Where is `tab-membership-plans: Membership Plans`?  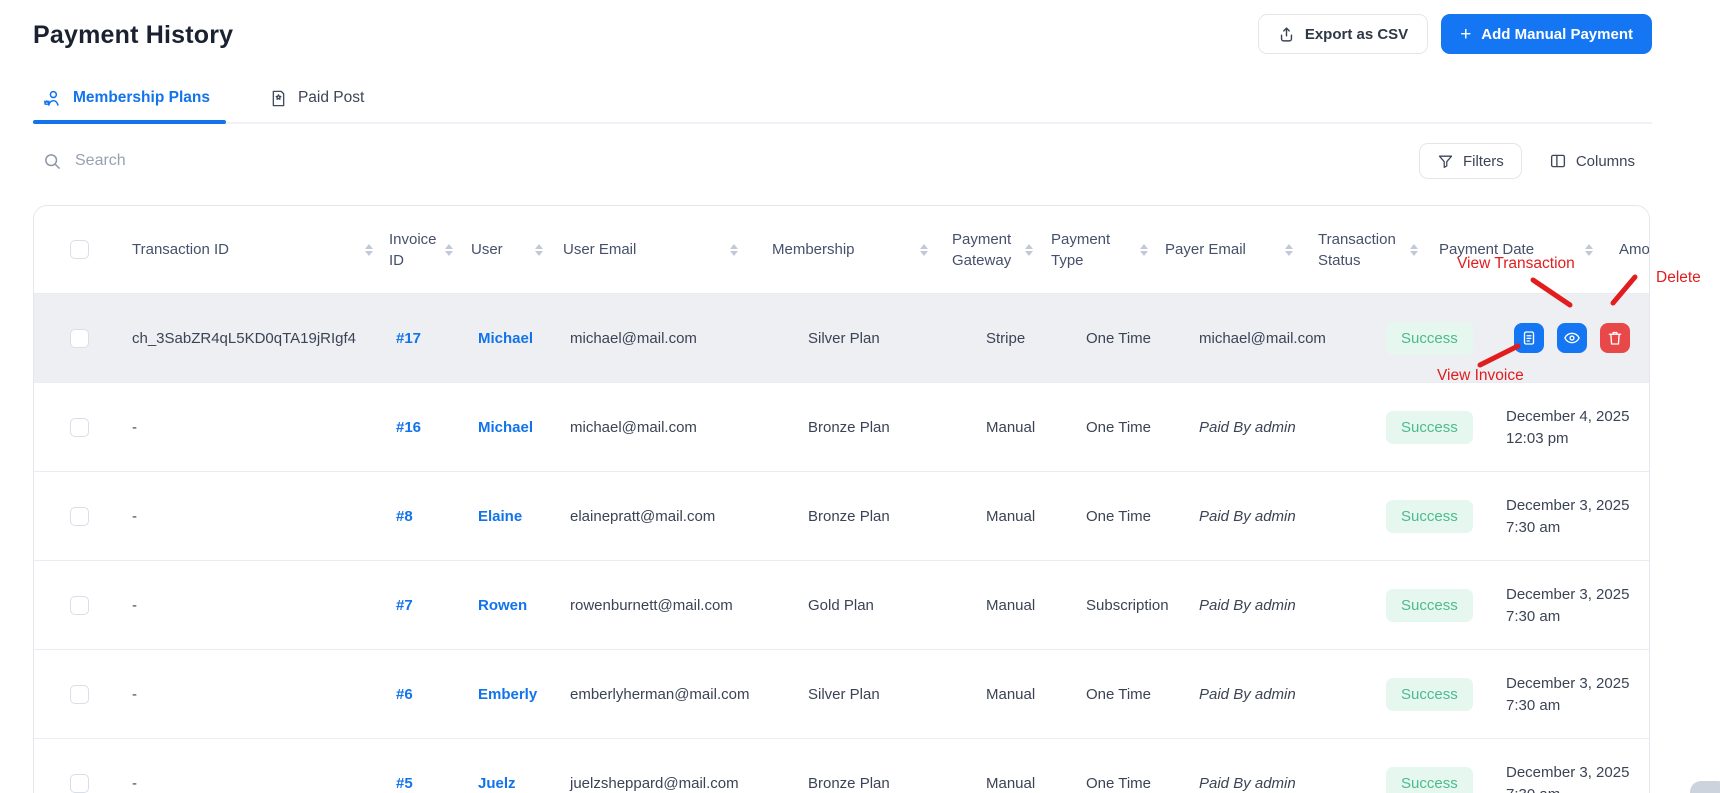 tab-membership-plans: Membership Plans is located at coordinates (129, 100).